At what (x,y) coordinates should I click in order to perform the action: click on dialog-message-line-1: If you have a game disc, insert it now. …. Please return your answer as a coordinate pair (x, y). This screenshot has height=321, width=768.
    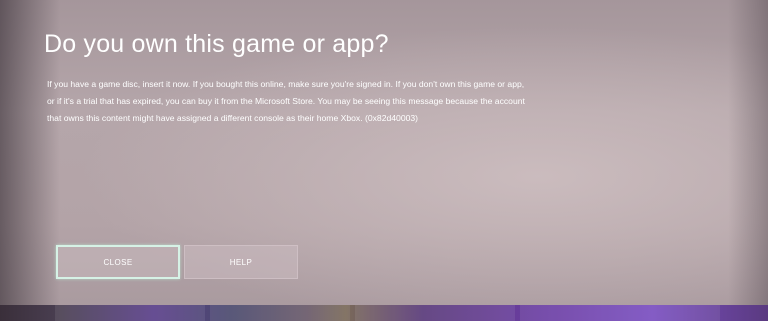
    Looking at the image, I should click on (286, 84).